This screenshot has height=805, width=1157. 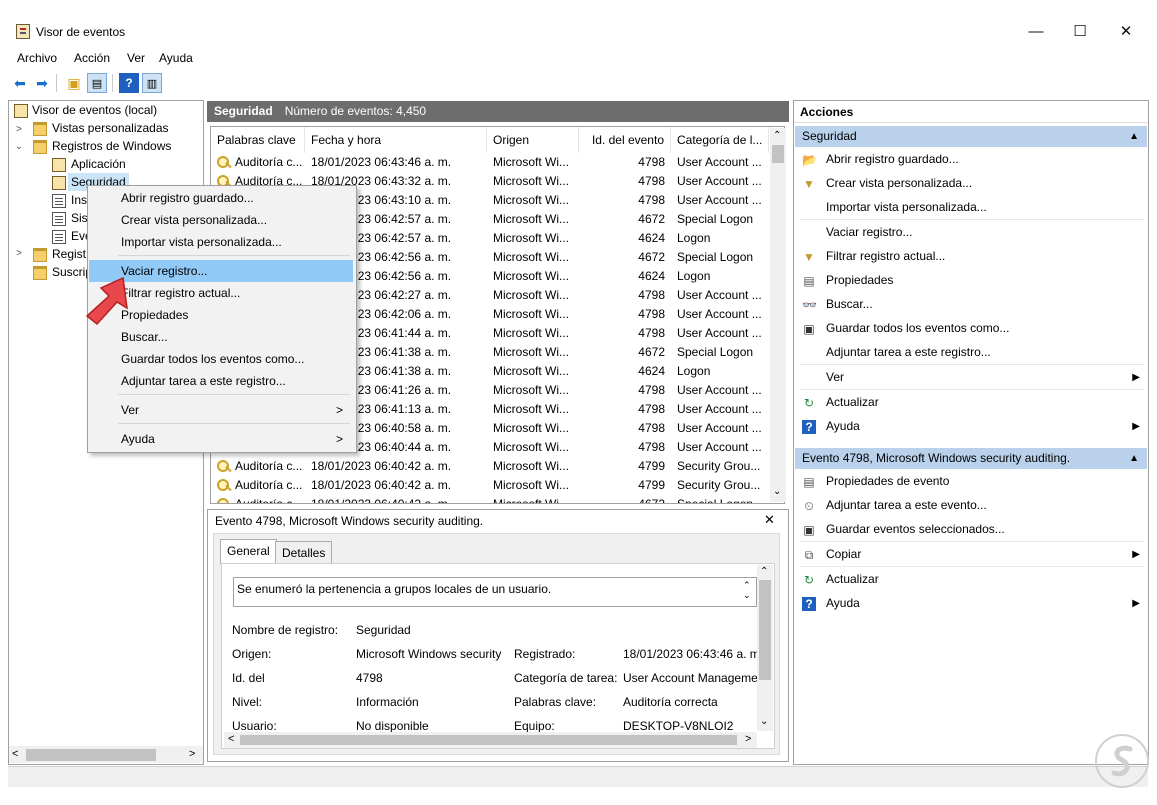 What do you see at coordinates (690, 654) in the screenshot?
I see `value-logged: 18/01/2023 06:43:46 a. m.` at bounding box center [690, 654].